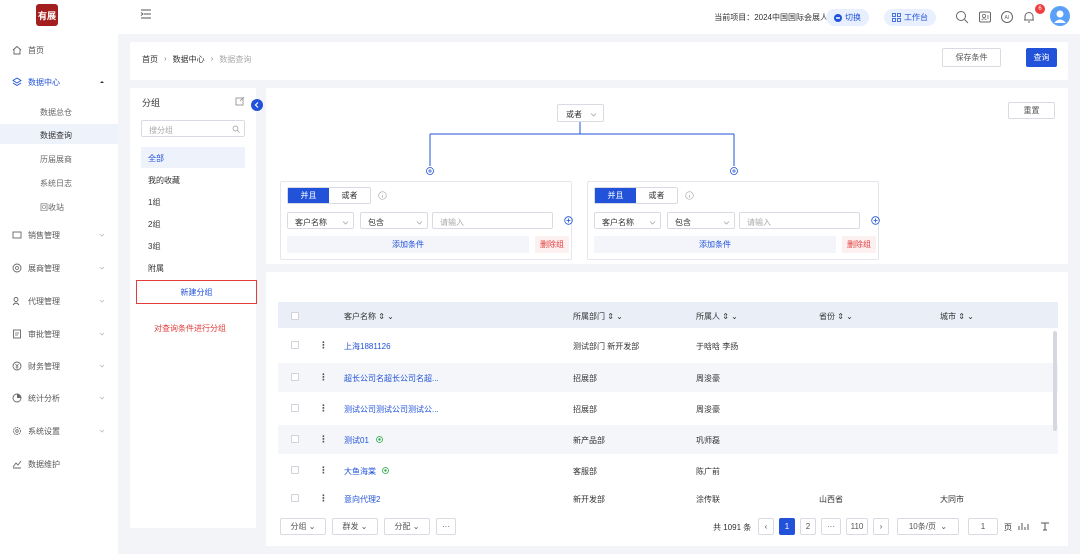 This screenshot has height=554, width=1080. Describe the element at coordinates (193, 157) in the screenshot. I see `group-item-all: 全部` at that location.